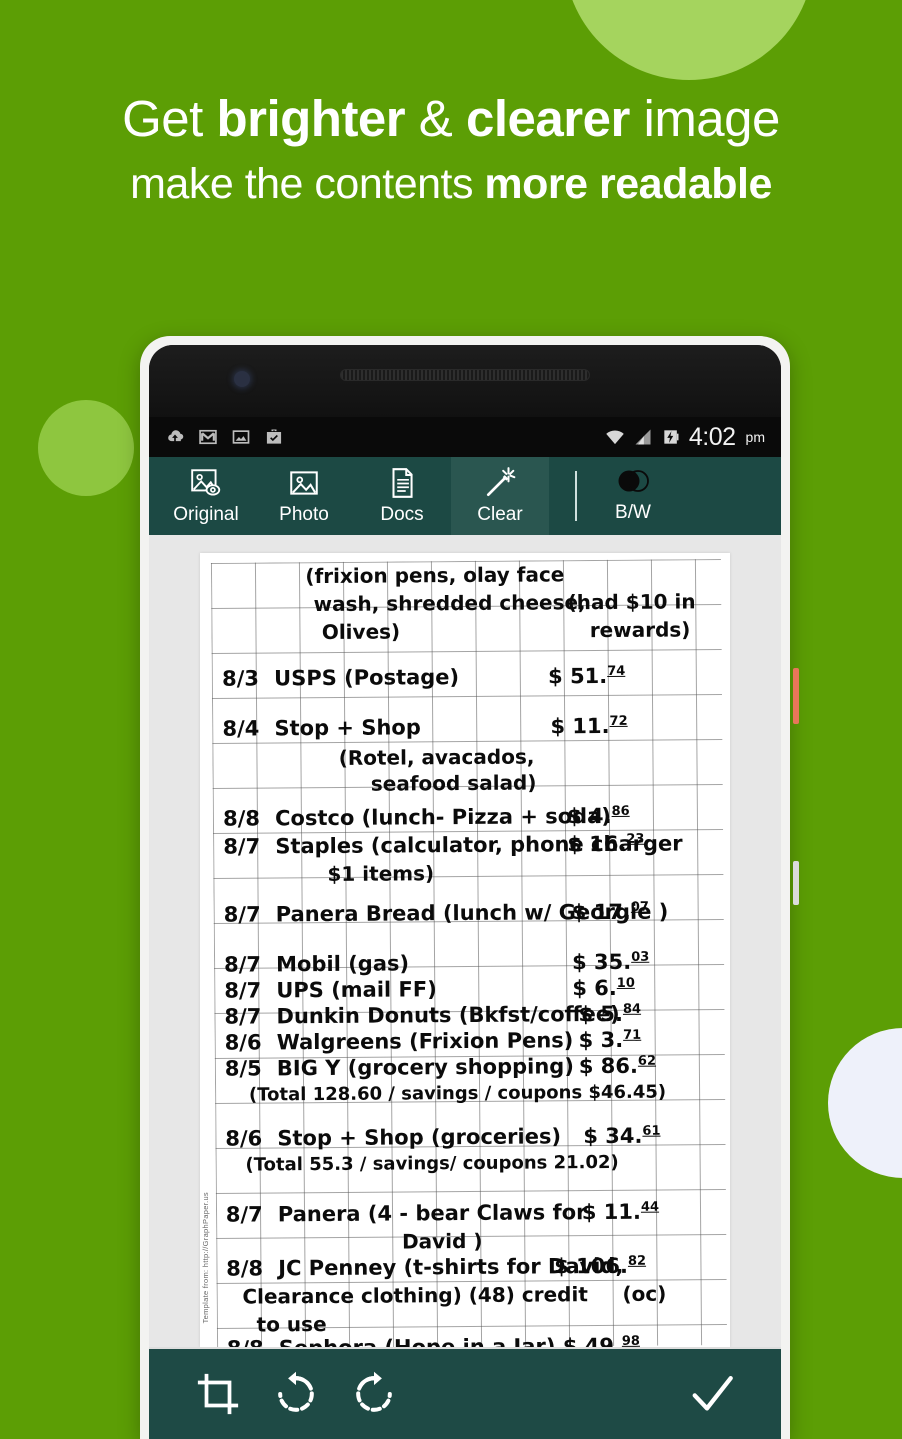 The width and height of the screenshot is (902, 1439). What do you see at coordinates (465, 375) in the screenshot?
I see `earpiece-speaker` at bounding box center [465, 375].